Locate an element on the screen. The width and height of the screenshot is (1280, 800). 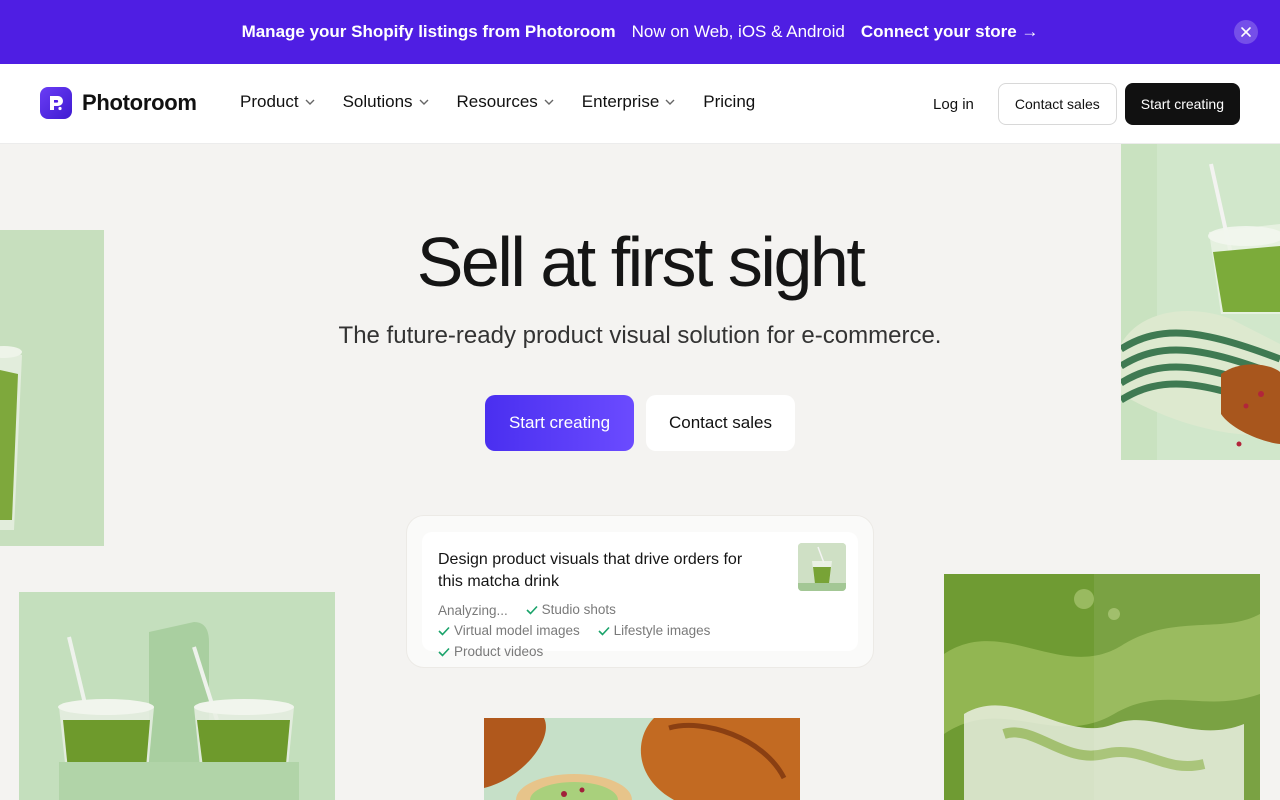
matcha-swirl-image is located at coordinates (1102, 687).